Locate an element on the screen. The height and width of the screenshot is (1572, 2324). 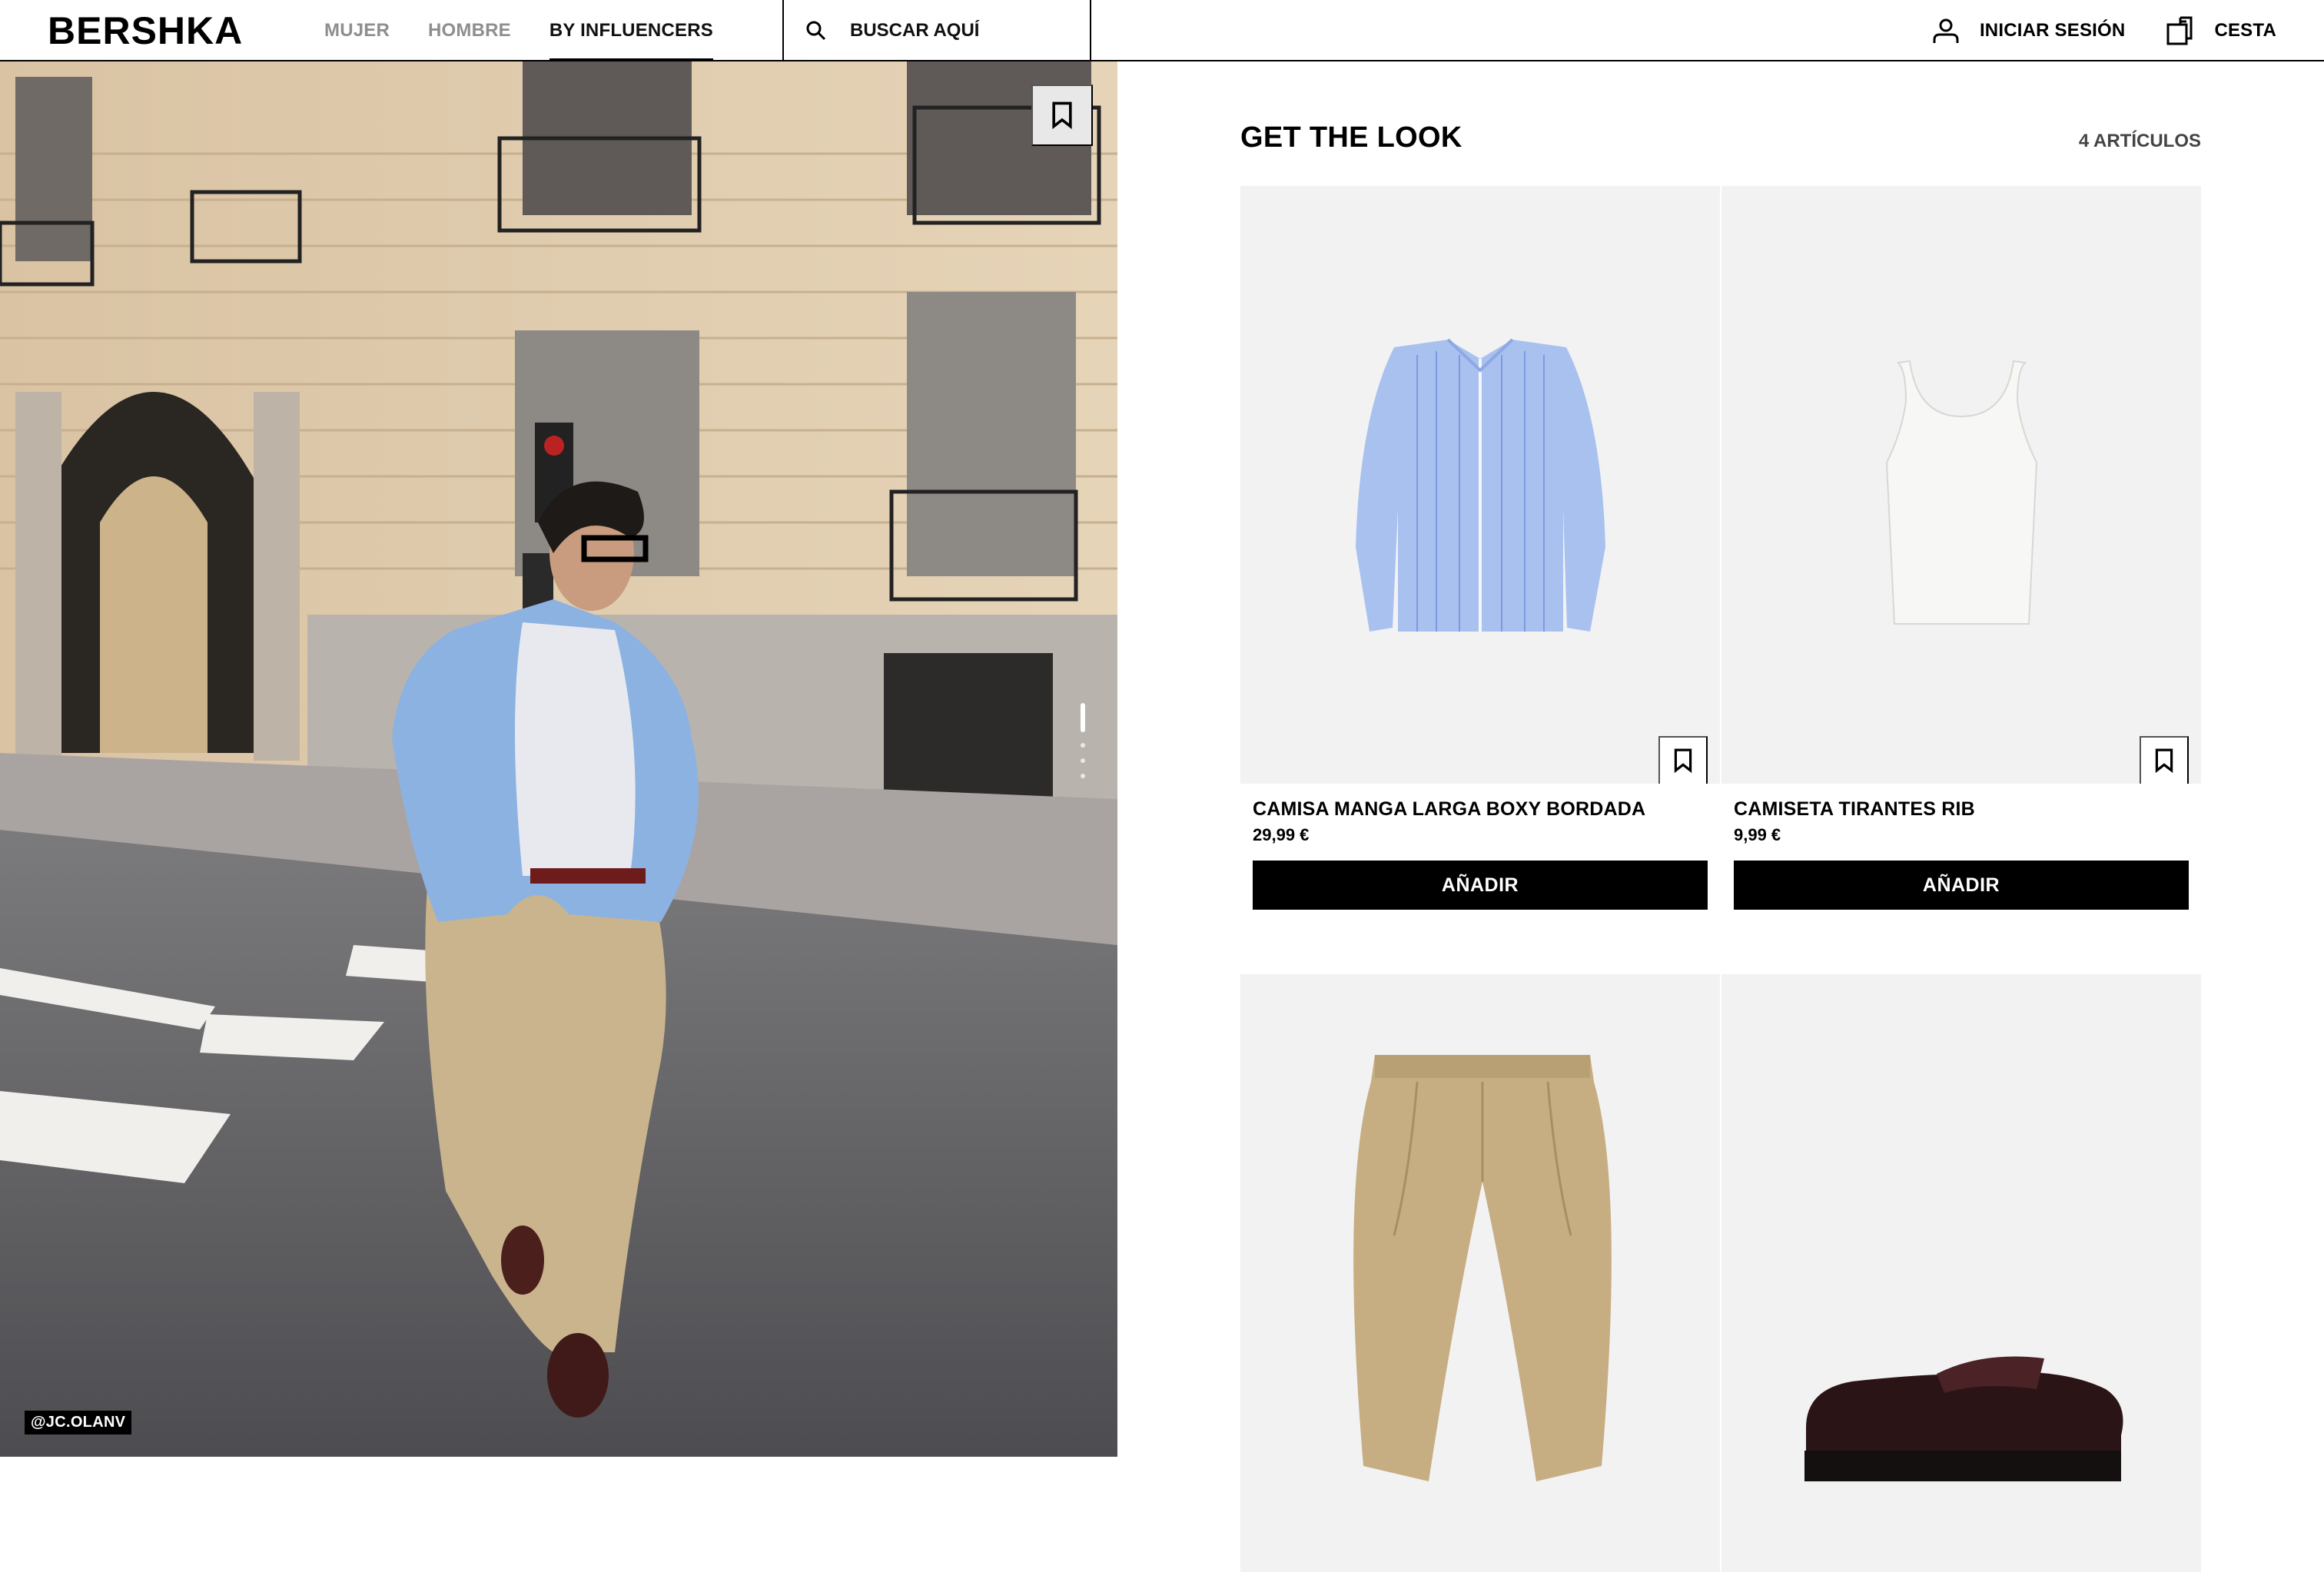
nav-item-by-influencers: BY INFLUENCERS is located at coordinates (631, 31).